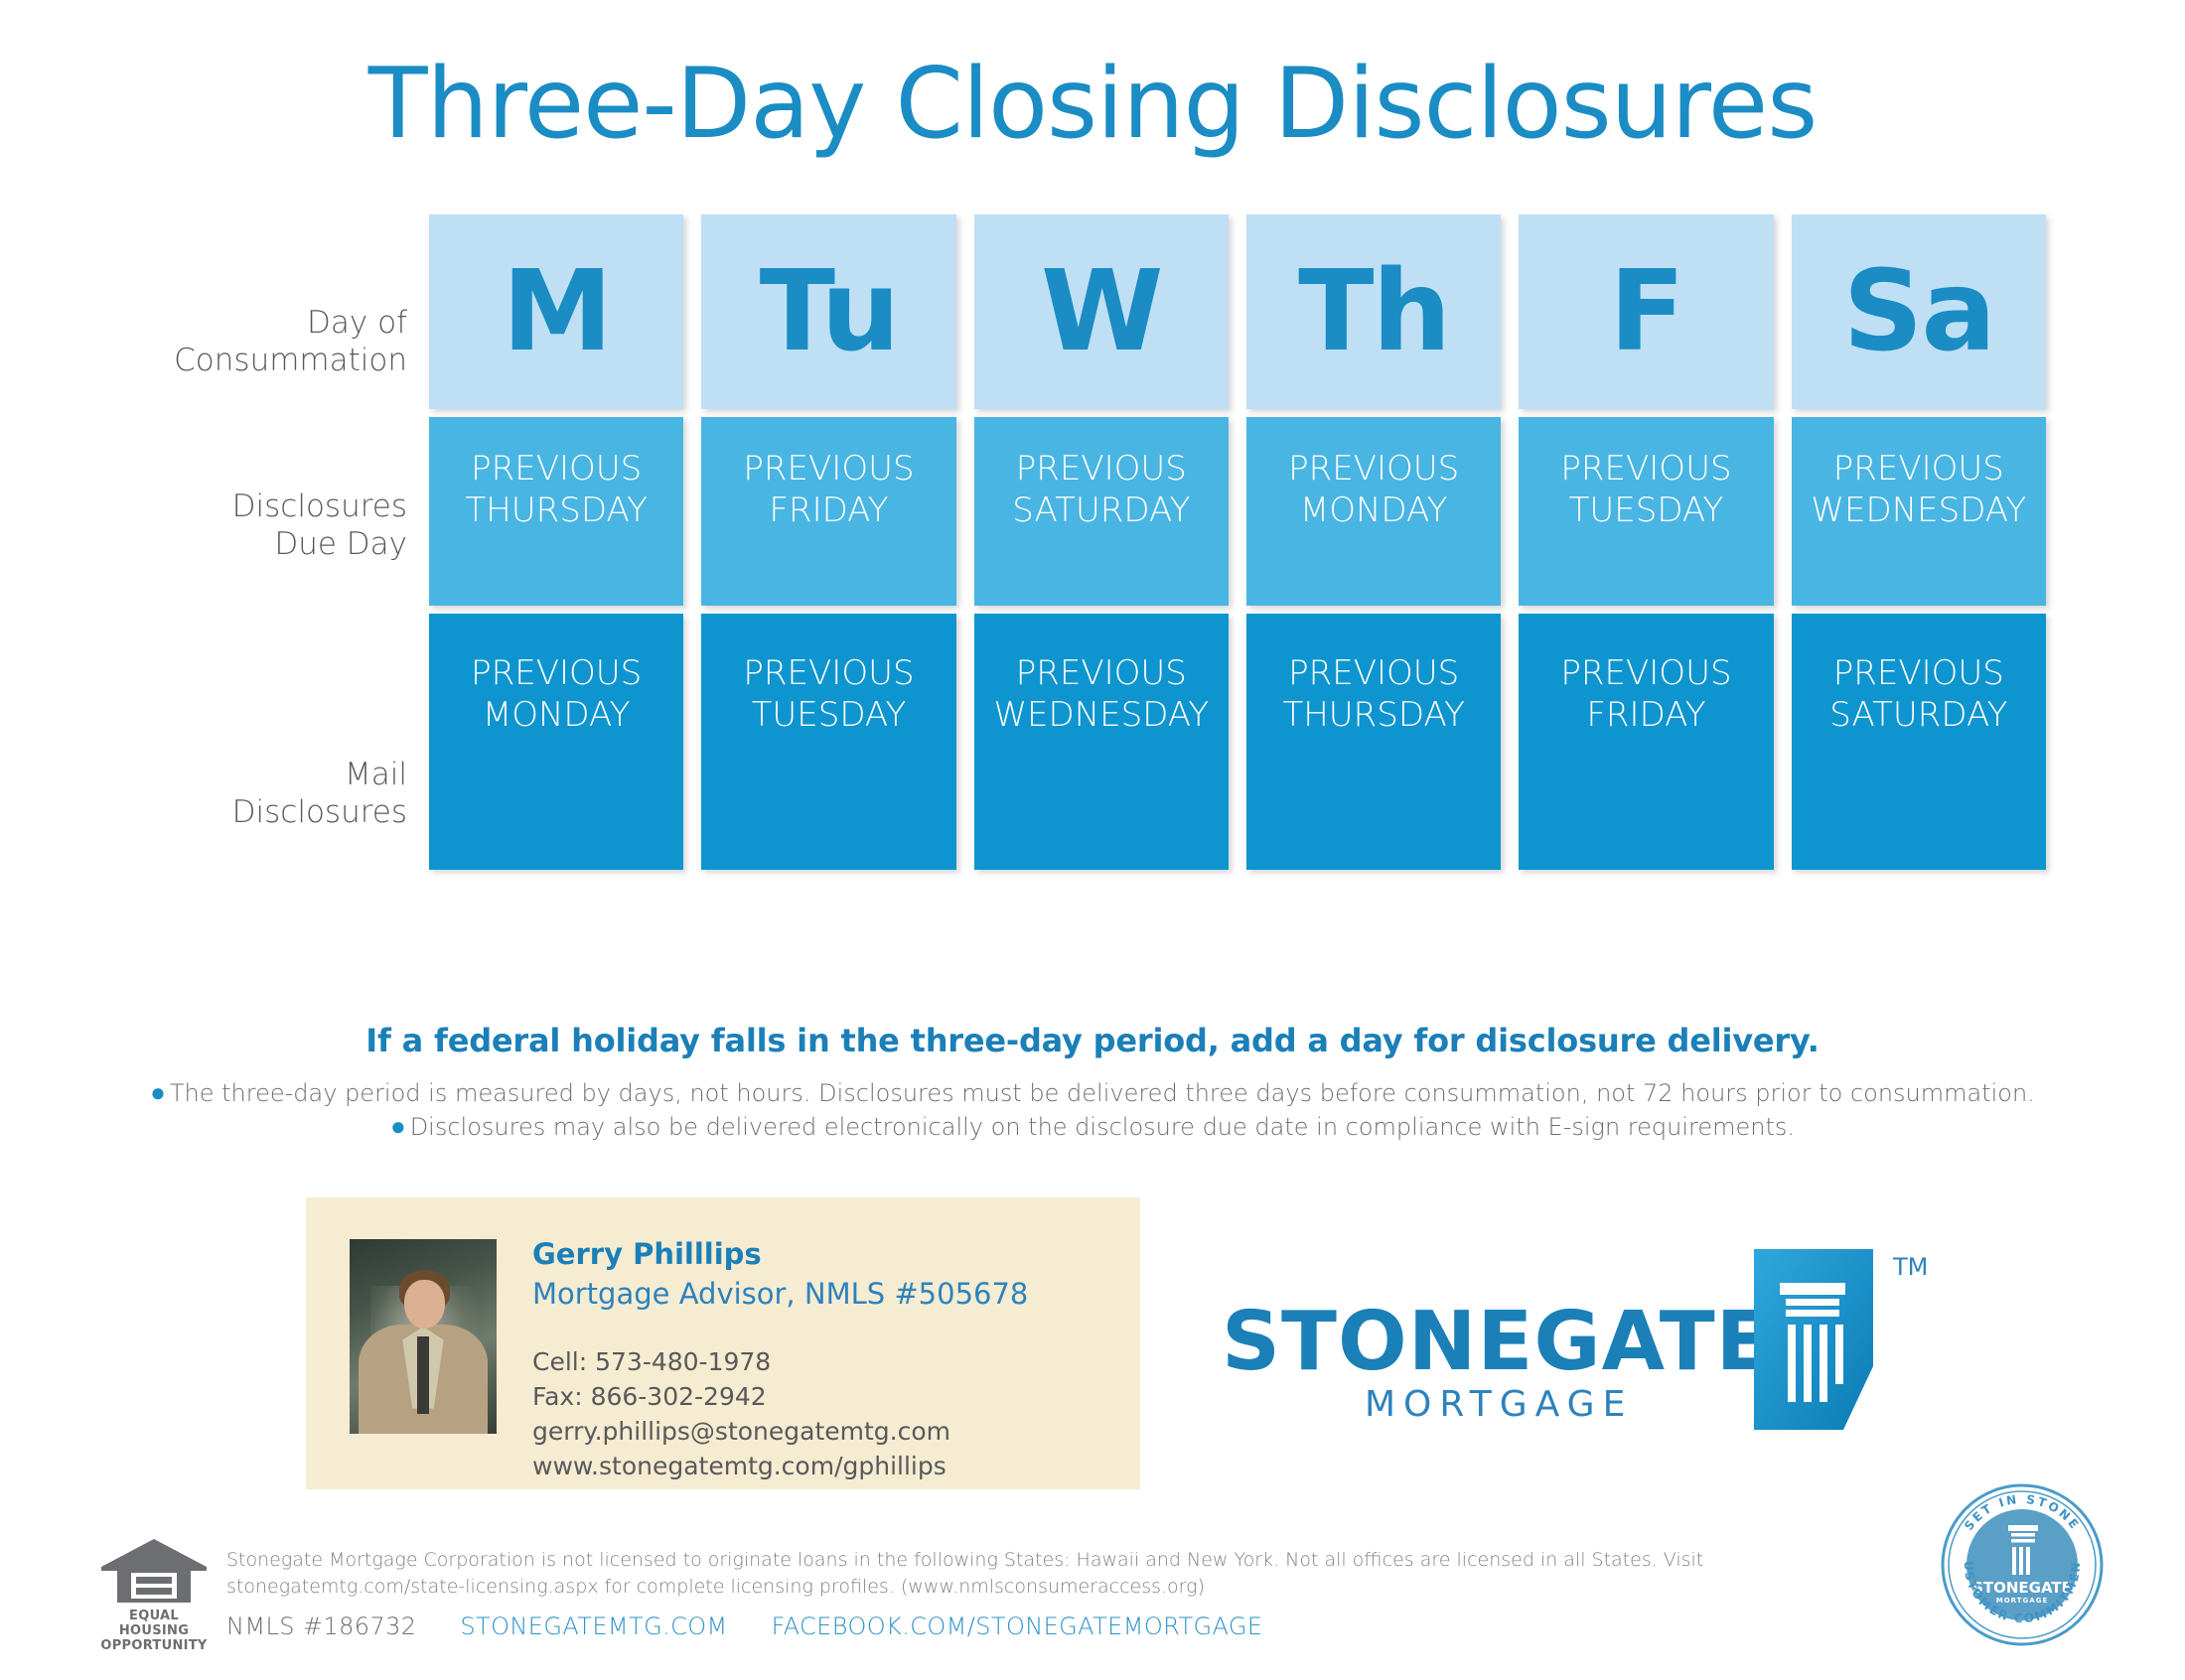 Image resolution: width=2185 pixels, height=1680 pixels. Describe the element at coordinates (322, 1626) in the screenshot. I see `nmls-number: NMLS #186732` at that location.